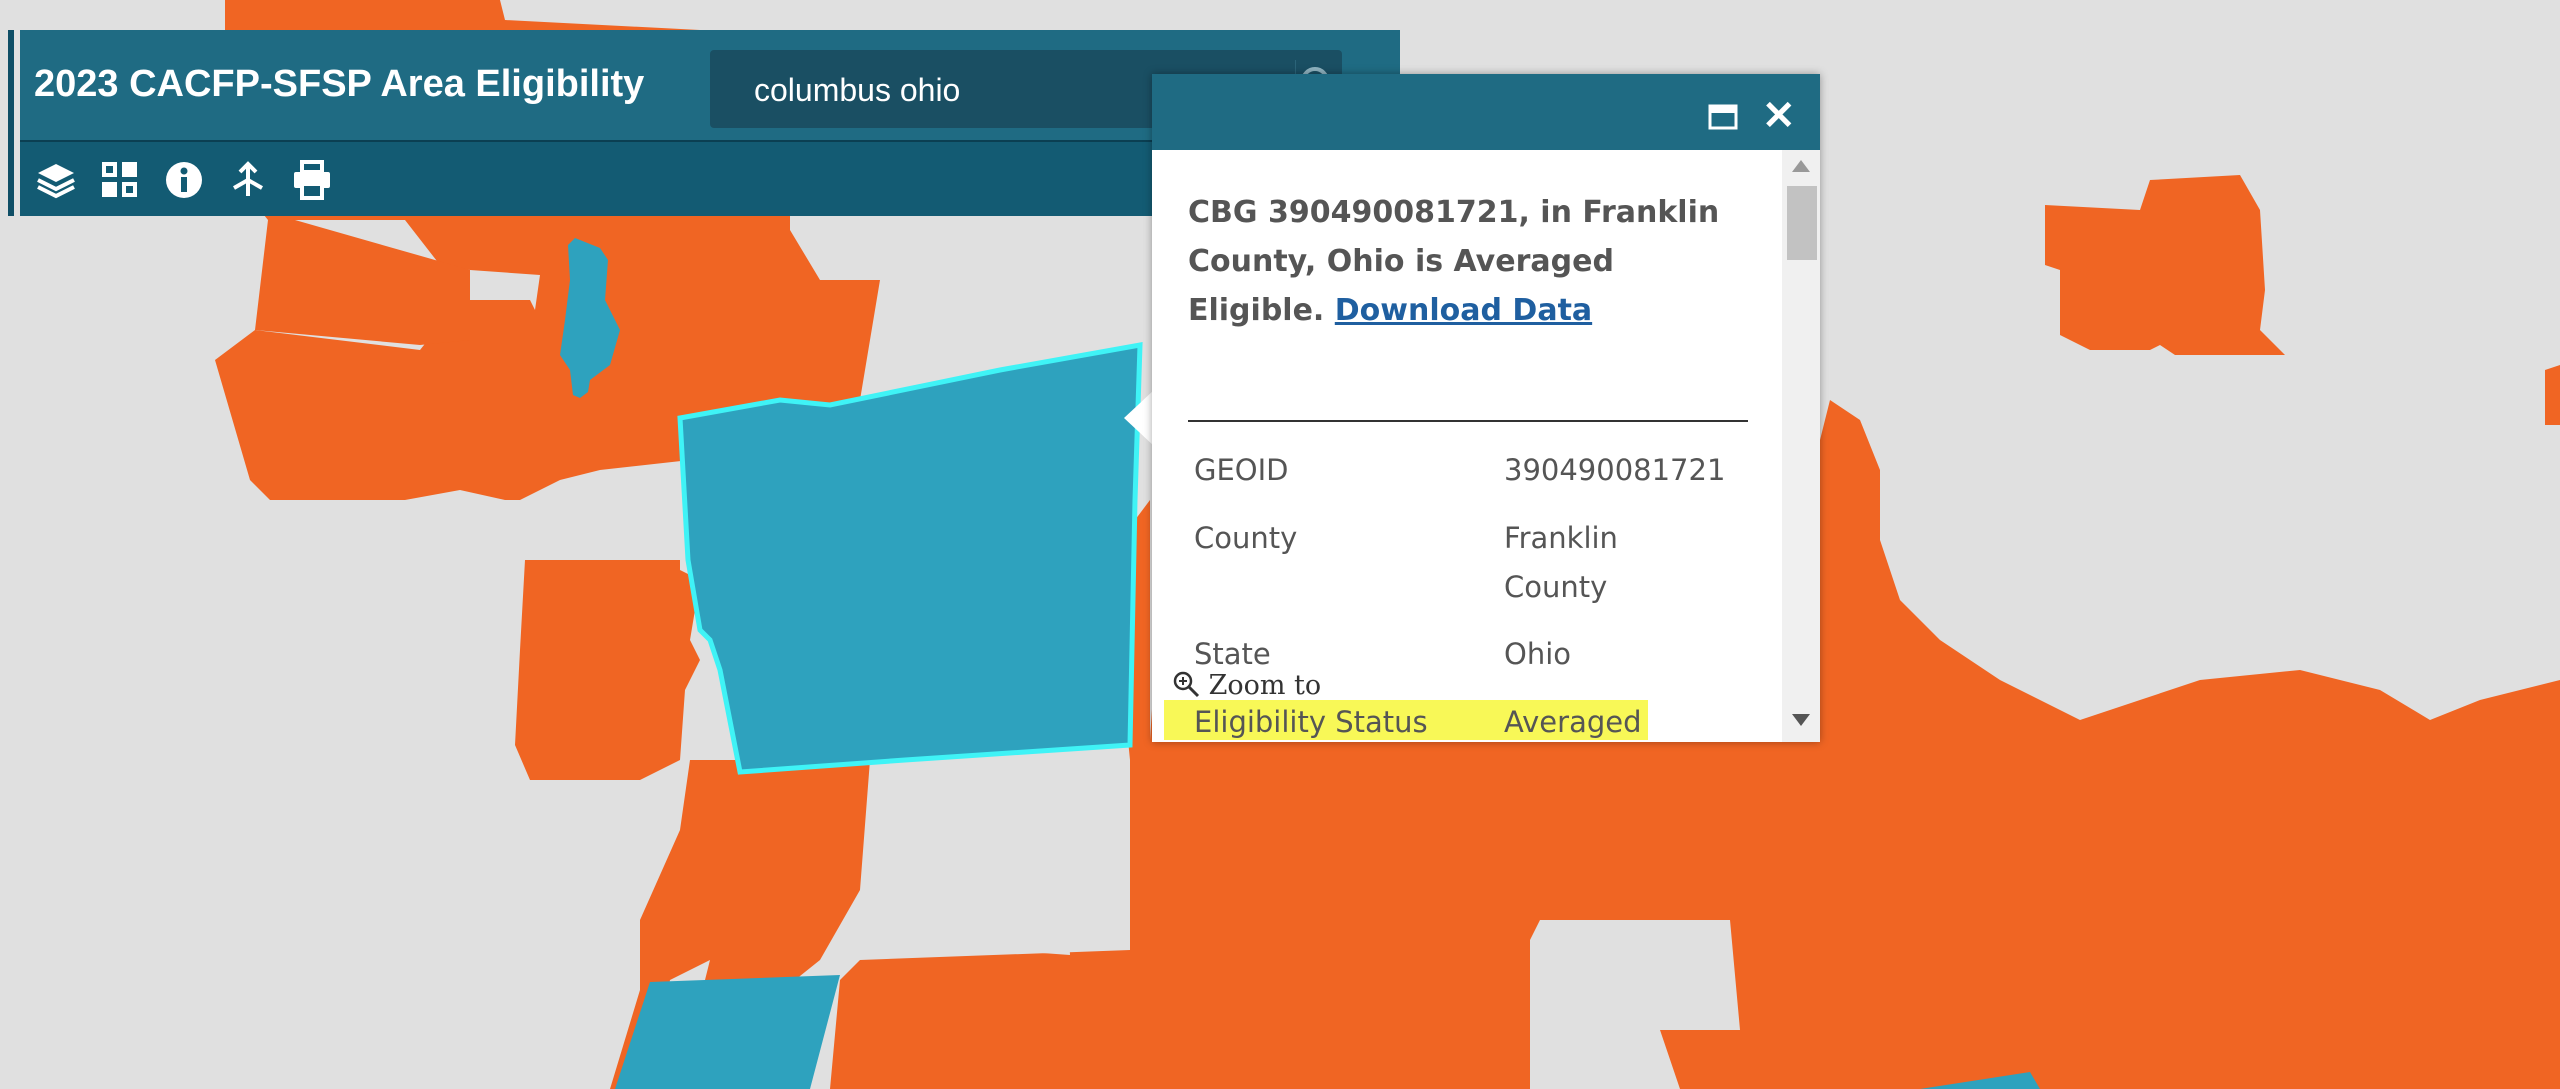  What do you see at coordinates (1801, 166) in the screenshot?
I see `scroll-up-arrow-icon` at bounding box center [1801, 166].